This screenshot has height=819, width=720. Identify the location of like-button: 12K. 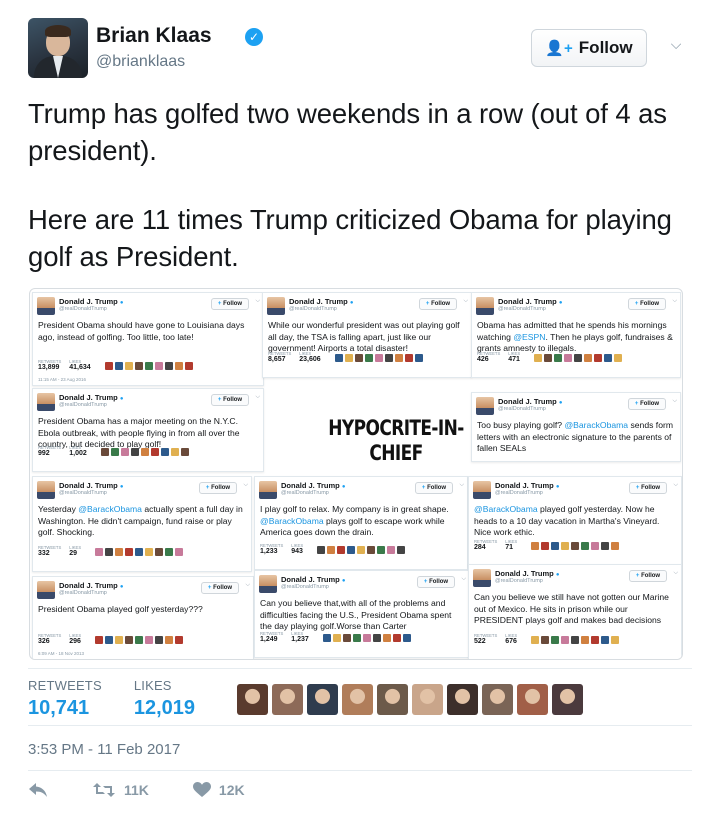
(218, 790).